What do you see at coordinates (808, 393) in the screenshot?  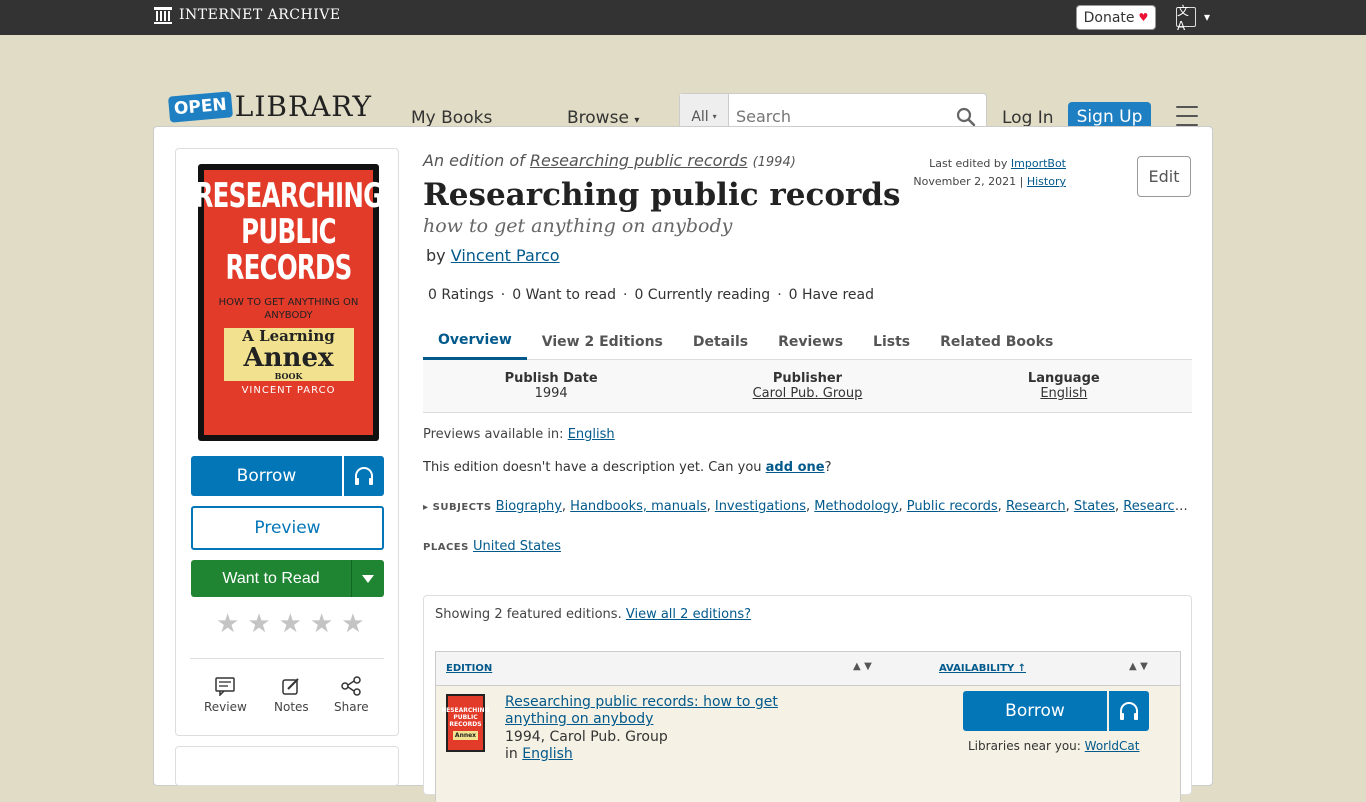 I see `publisher-link: Carol Pub. Group` at bounding box center [808, 393].